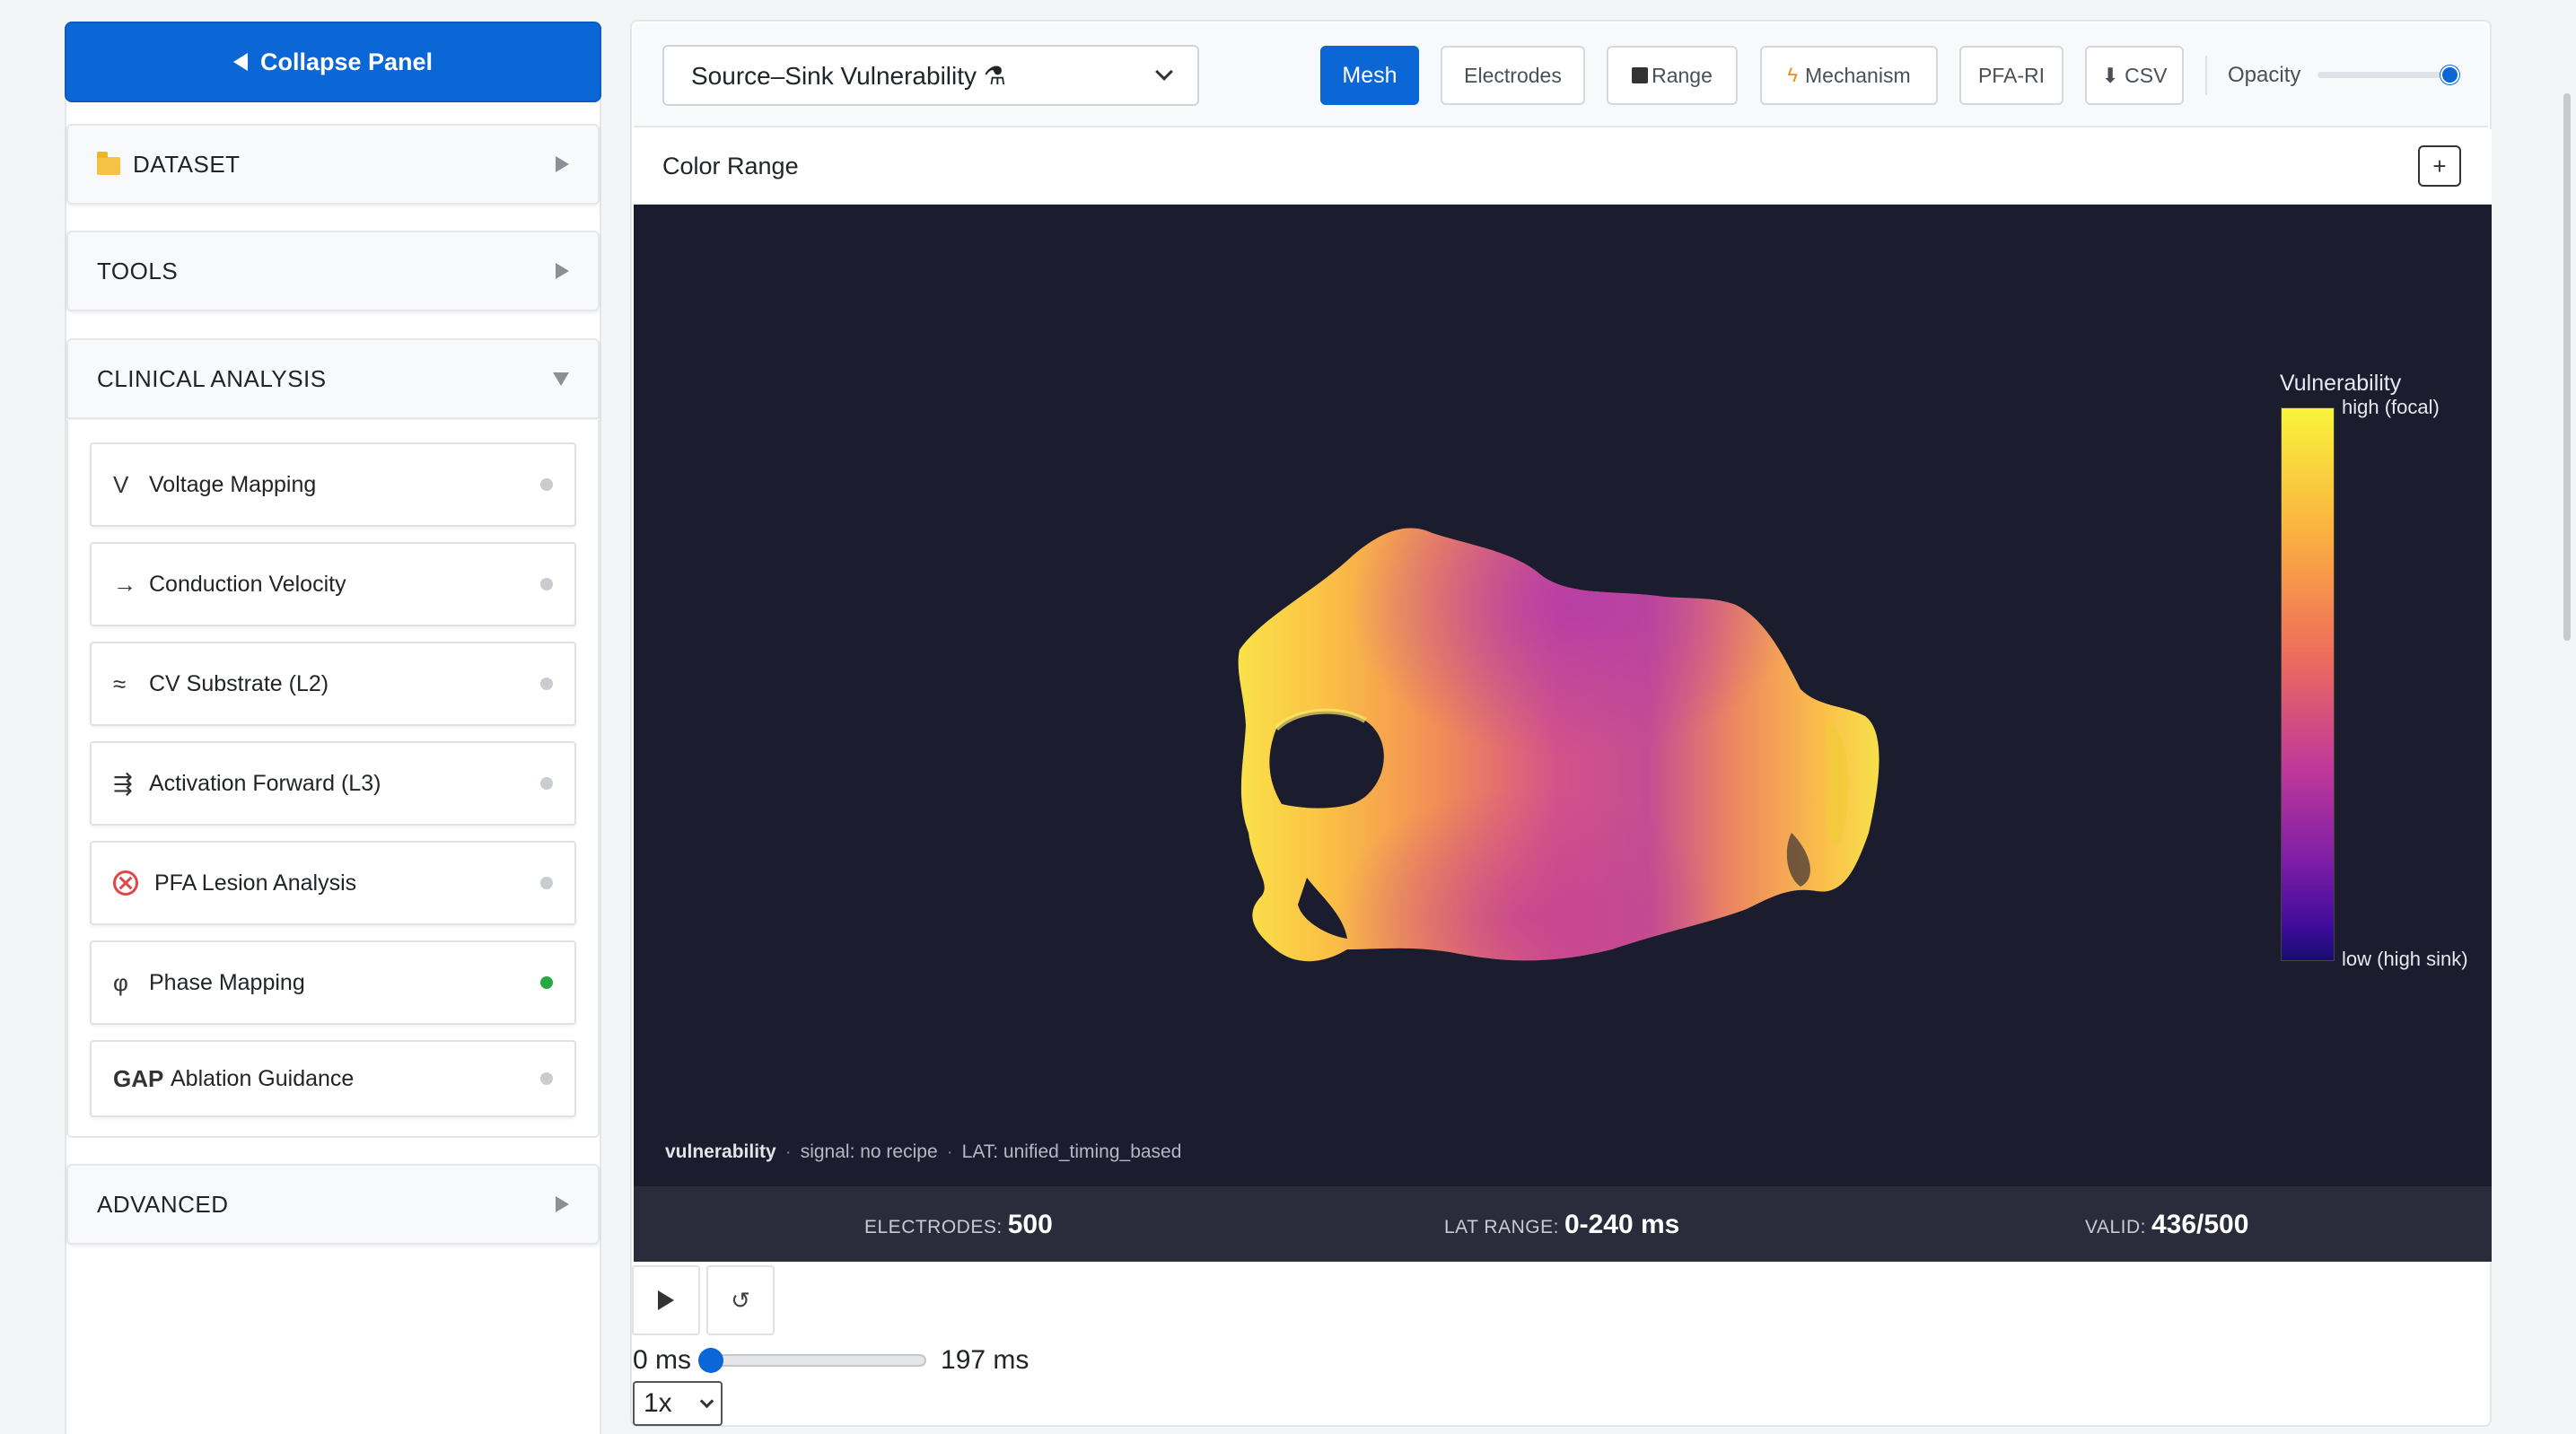  What do you see at coordinates (2115, 1227) in the screenshot?
I see `stat-valid-label: VALID:` at bounding box center [2115, 1227].